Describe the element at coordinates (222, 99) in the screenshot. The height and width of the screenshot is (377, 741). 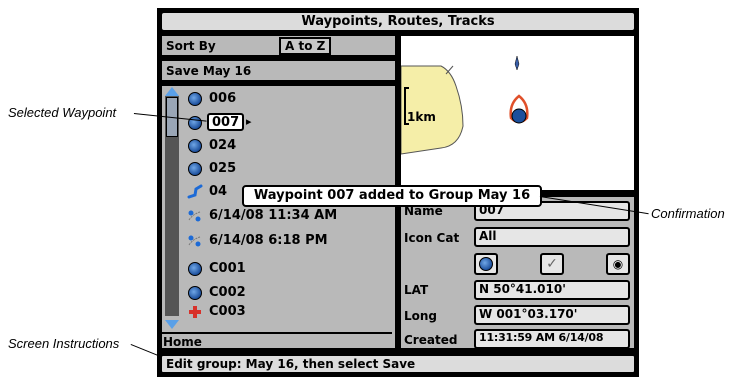
I see `list-item: 006` at that location.